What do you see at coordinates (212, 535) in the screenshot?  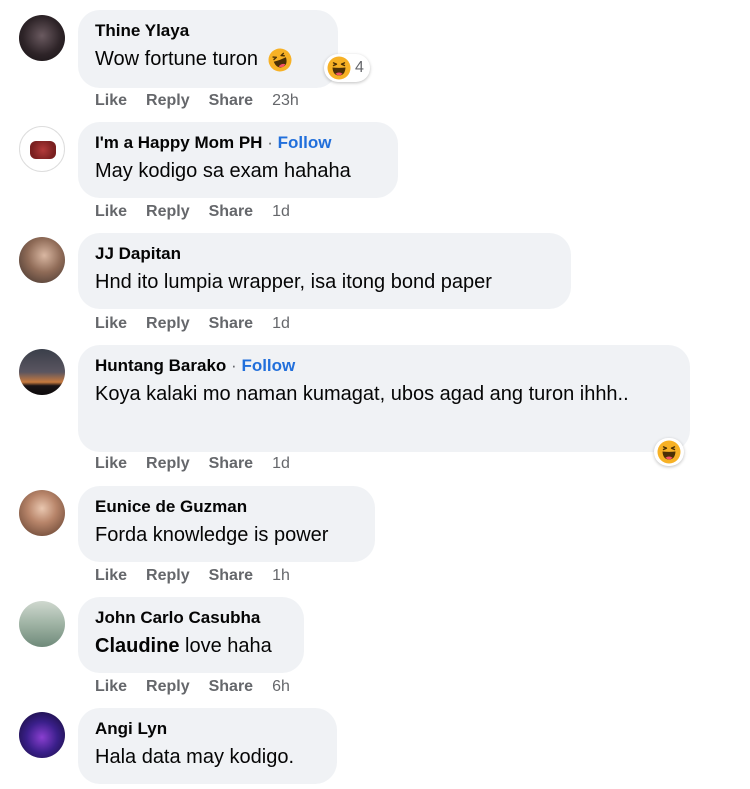 I see `comment-text: Forda knowledge is power` at bounding box center [212, 535].